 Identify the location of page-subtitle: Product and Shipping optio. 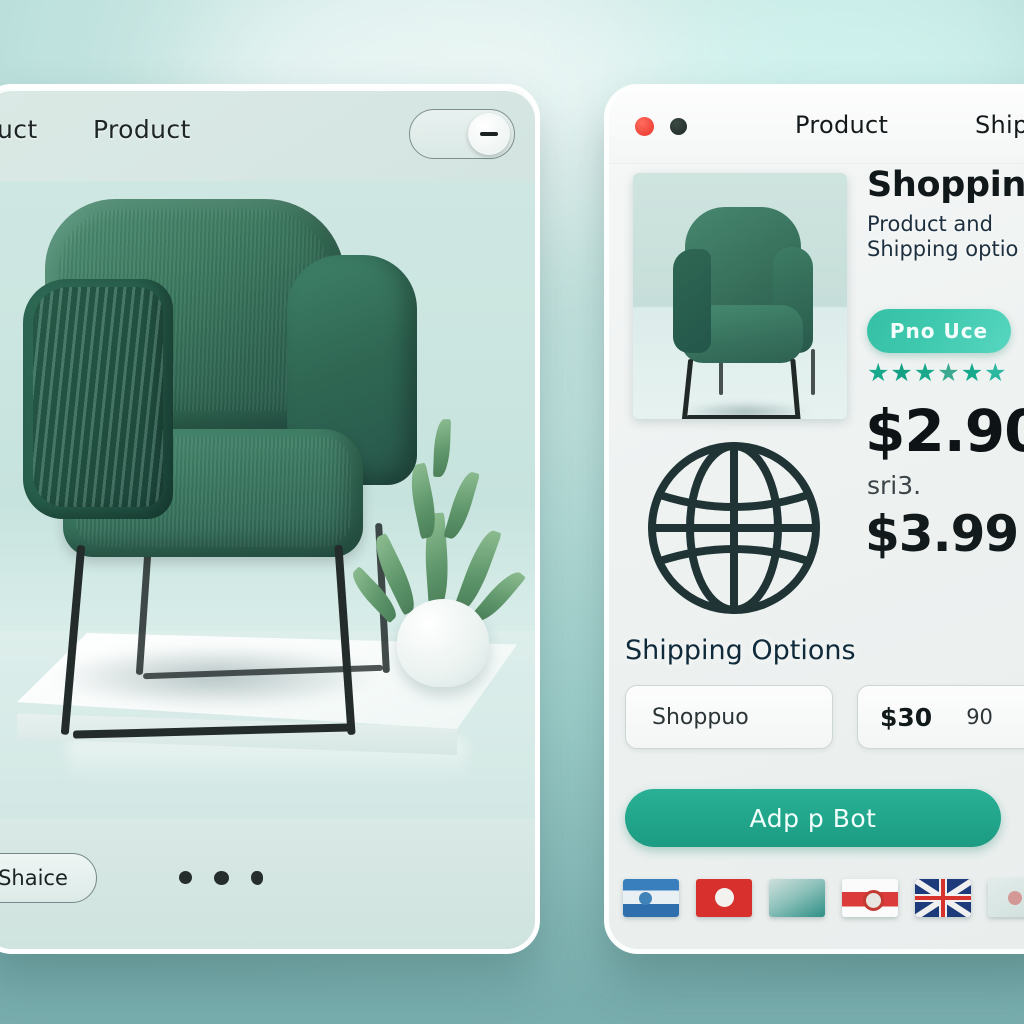
(943, 236).